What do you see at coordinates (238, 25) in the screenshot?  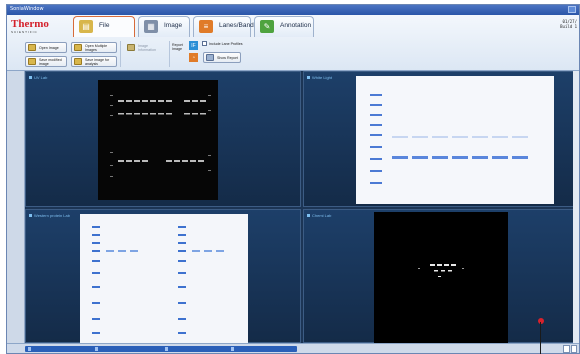 I see `tab-lanes-bands-label: Lanes/Bands` at bounding box center [238, 25].